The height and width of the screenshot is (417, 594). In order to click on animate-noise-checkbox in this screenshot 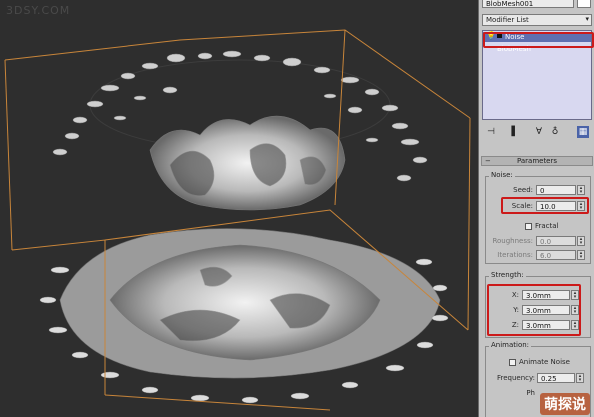, I will do `click(512, 362)`.